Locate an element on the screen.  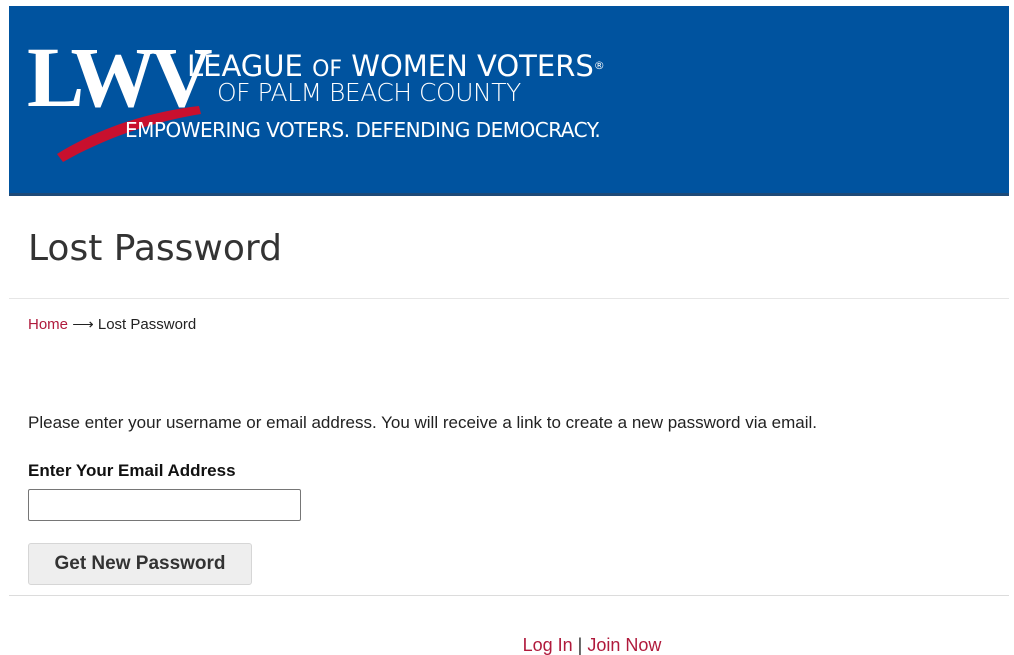
email-input is located at coordinates (164, 505).